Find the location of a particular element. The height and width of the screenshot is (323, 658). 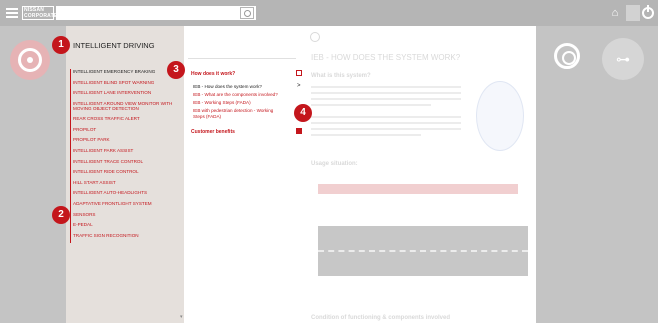

sensor-icon: ⊶ is located at coordinates (623, 59).